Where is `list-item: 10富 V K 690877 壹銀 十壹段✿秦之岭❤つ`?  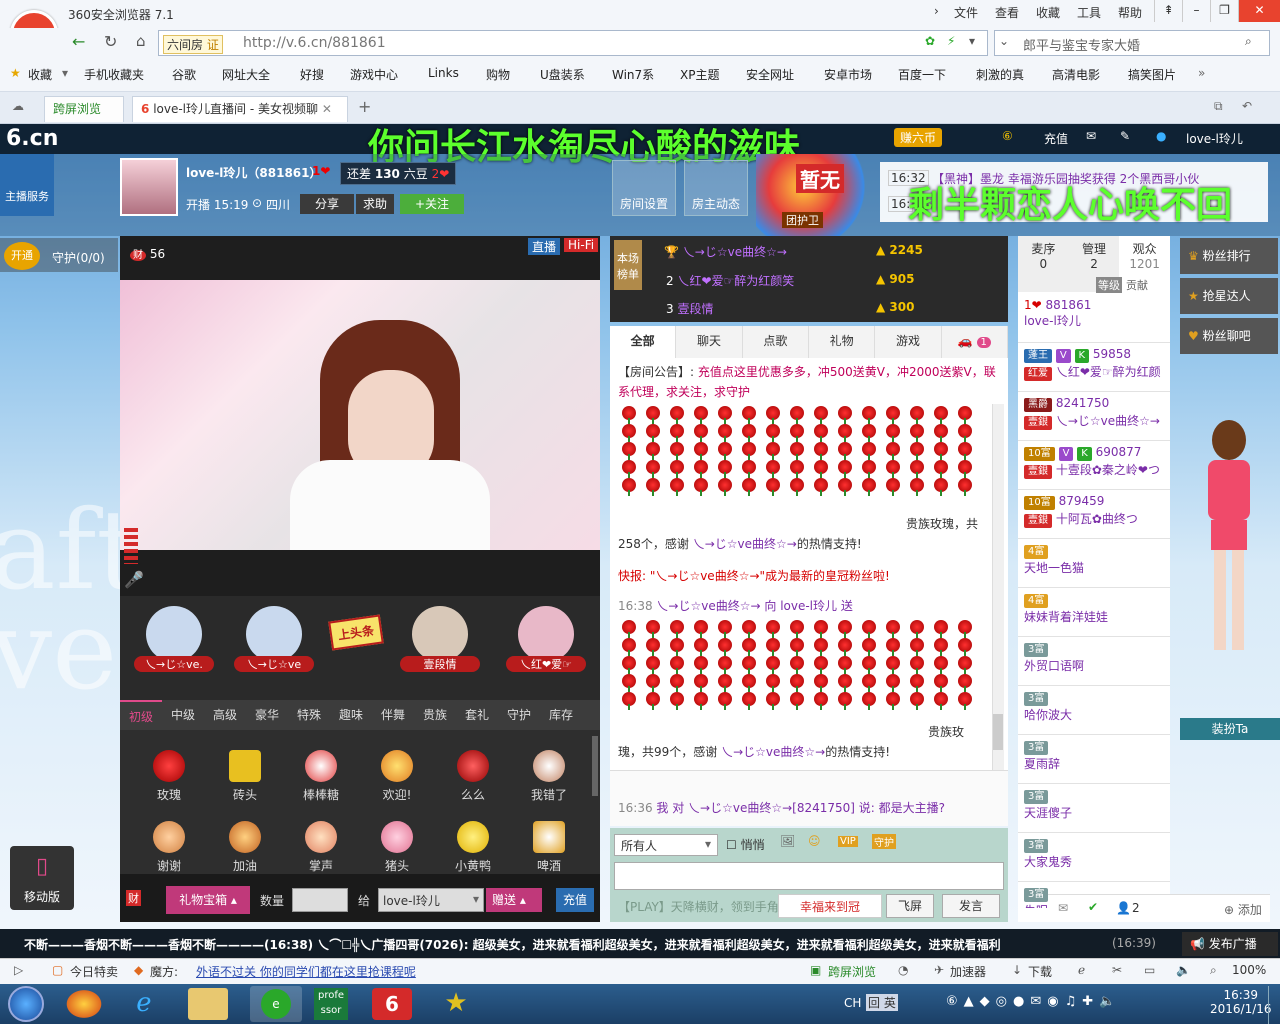 list-item: 10富 V K 690877 壹銀 十壹段✿秦之岭❤つ is located at coordinates (1094, 465).